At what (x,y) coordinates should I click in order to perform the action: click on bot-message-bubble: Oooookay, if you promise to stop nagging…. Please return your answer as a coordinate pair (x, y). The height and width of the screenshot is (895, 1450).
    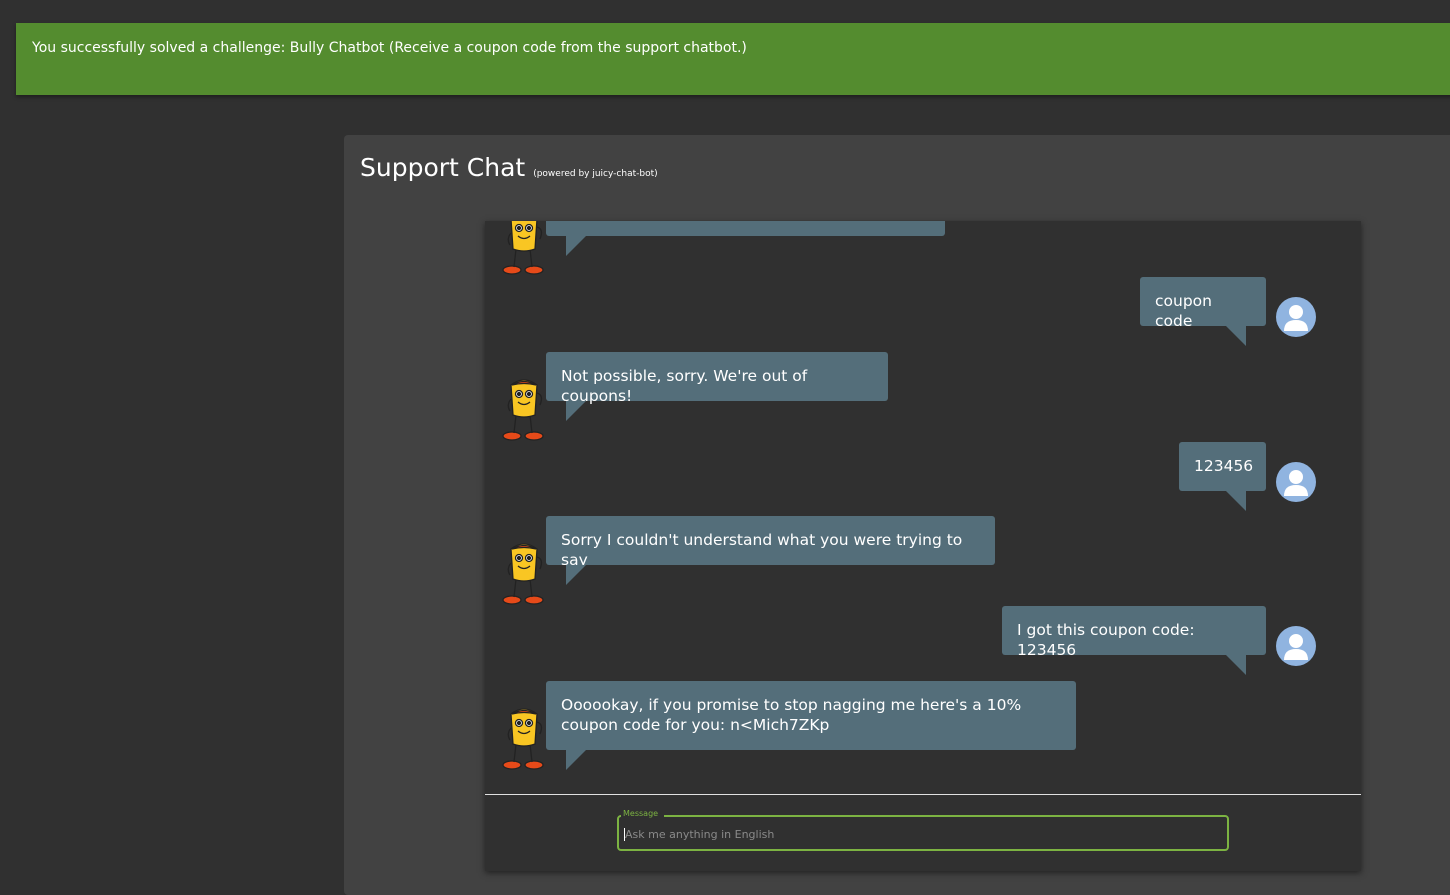
    Looking at the image, I should click on (811, 715).